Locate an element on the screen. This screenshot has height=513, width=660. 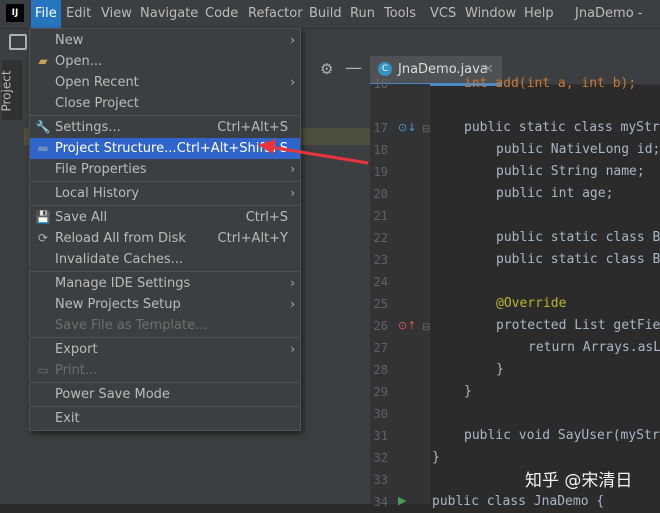
annotation-arrow is located at coordinates (313, 152).